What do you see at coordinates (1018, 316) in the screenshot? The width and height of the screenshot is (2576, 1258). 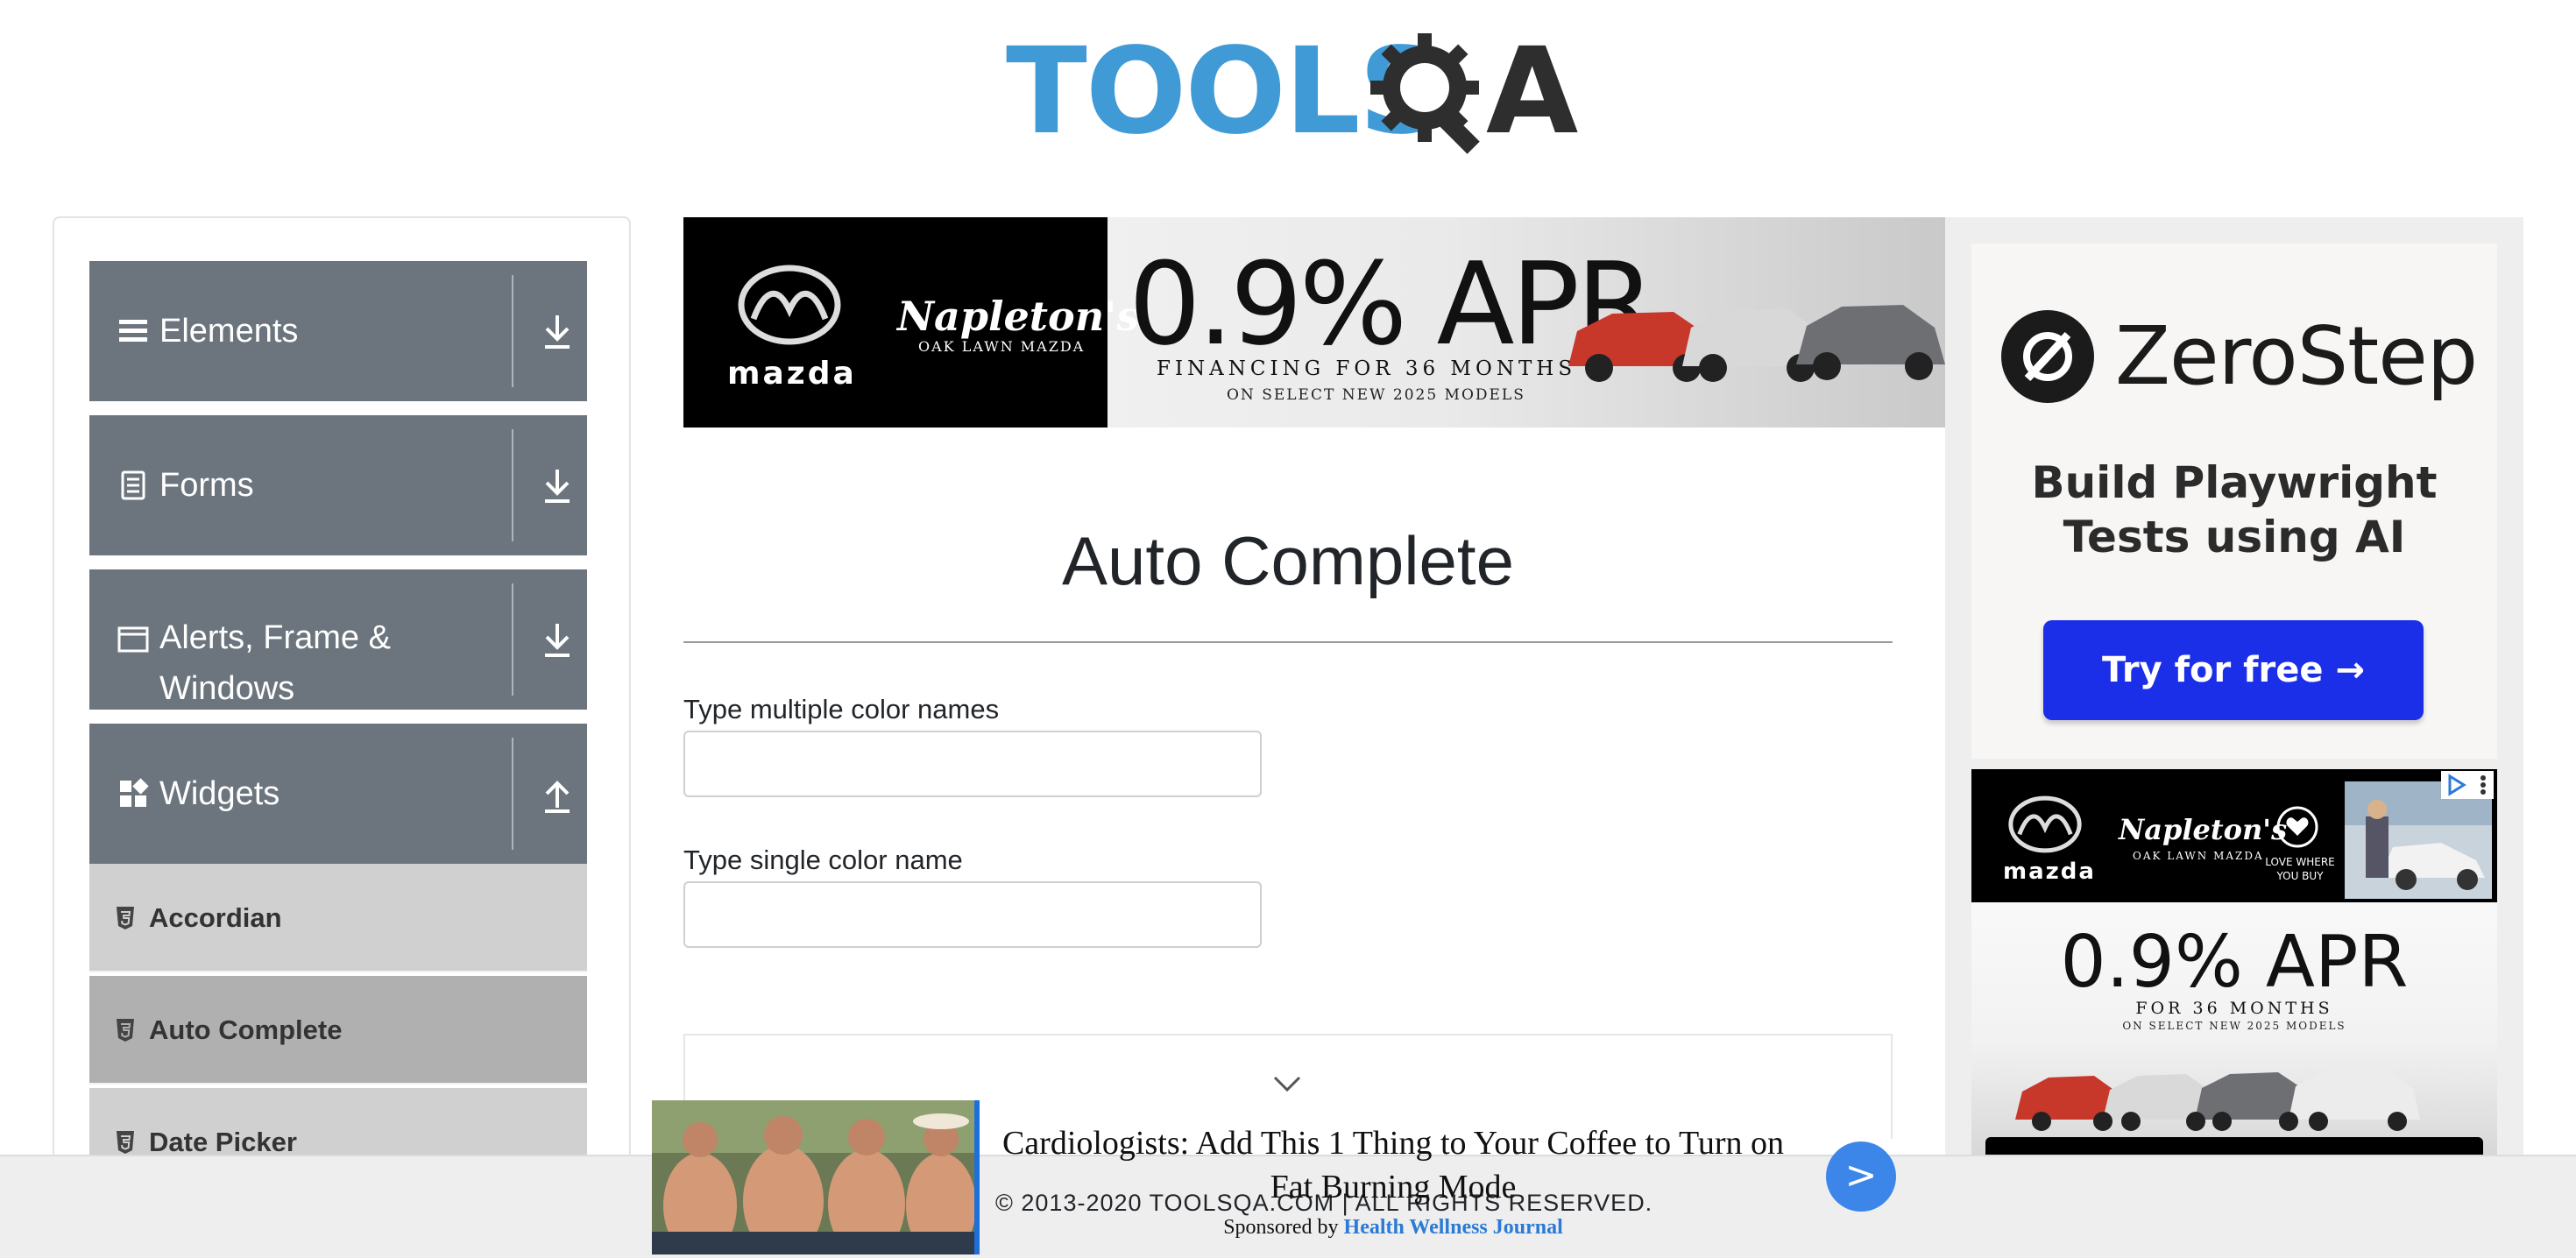 I see `ad-dealer-name: Napleton's` at bounding box center [1018, 316].